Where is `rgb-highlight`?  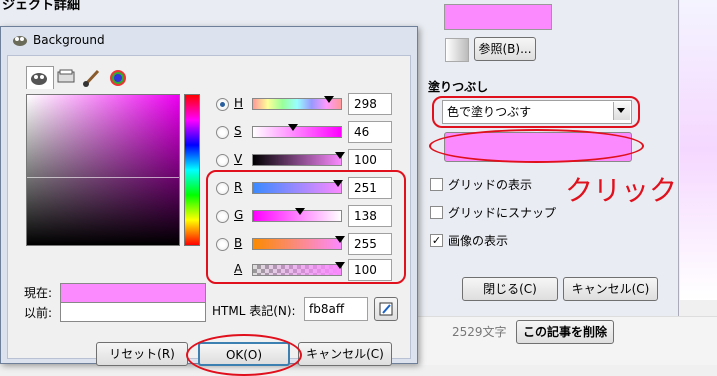 rgb-highlight is located at coordinates (306, 227).